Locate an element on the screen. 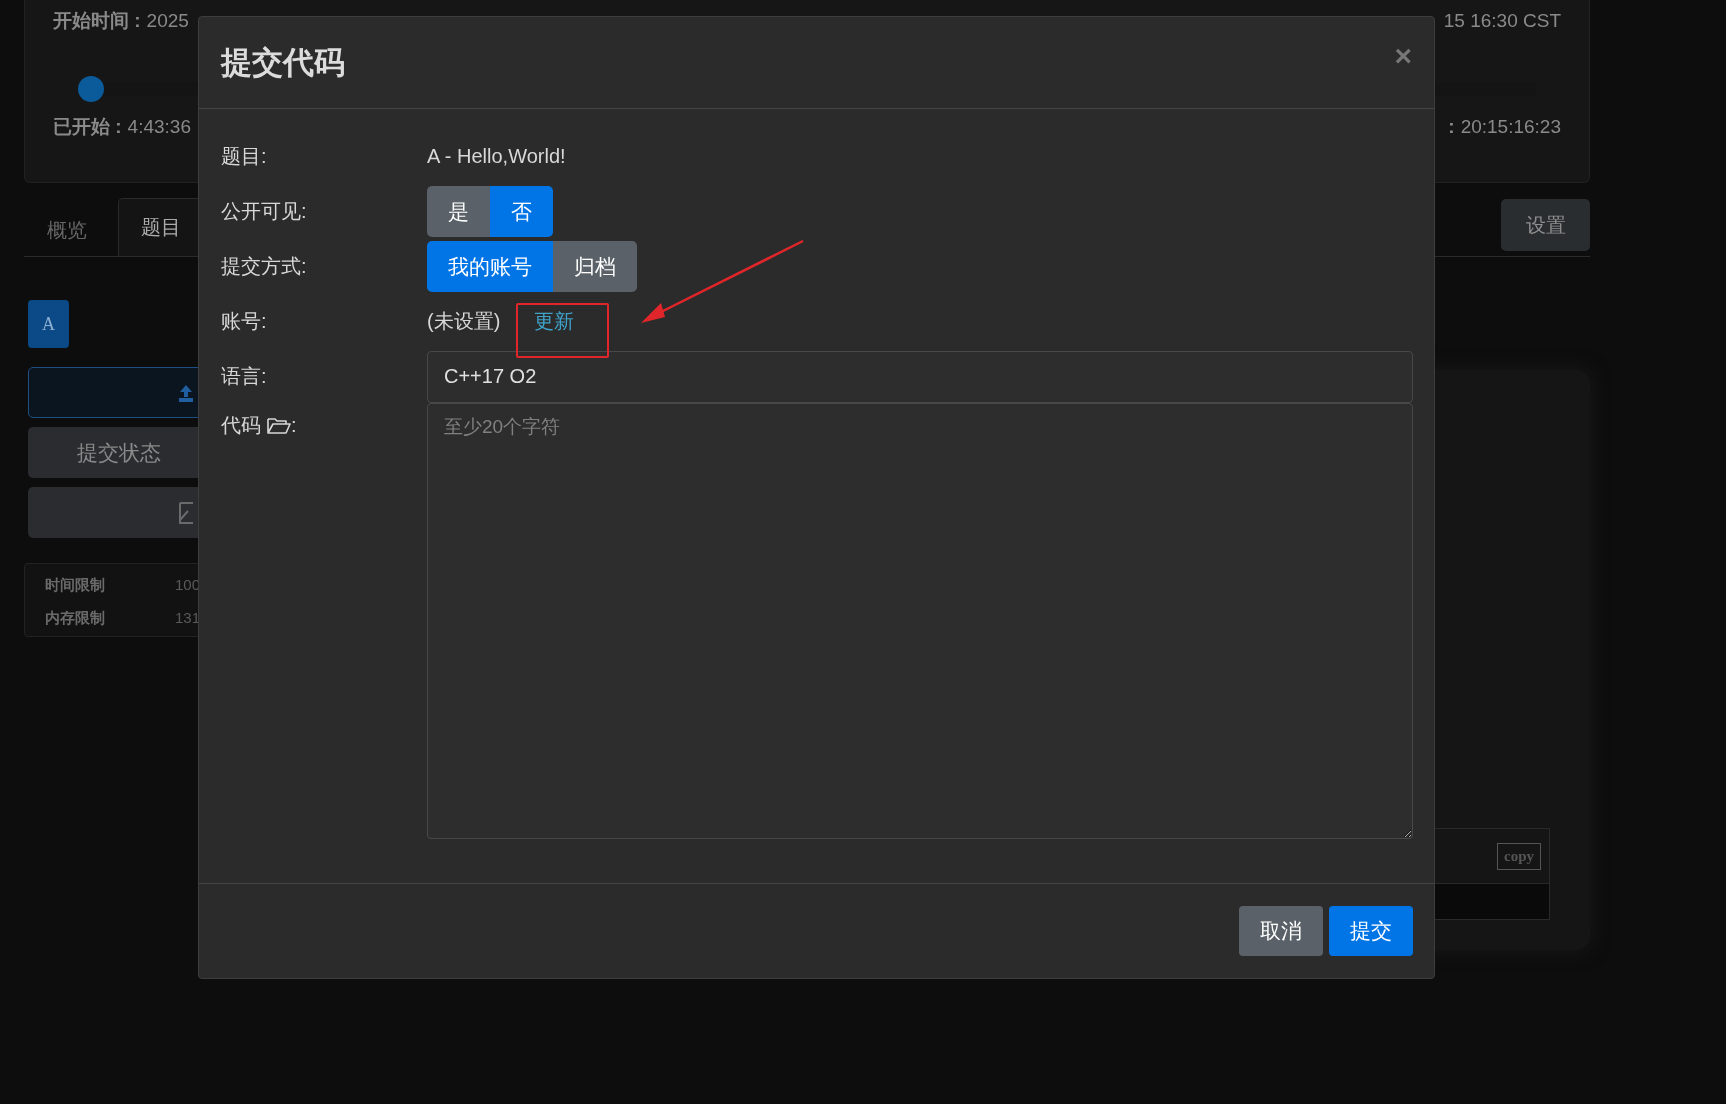  elapsed-value: 4:43:36 is located at coordinates (159, 126).